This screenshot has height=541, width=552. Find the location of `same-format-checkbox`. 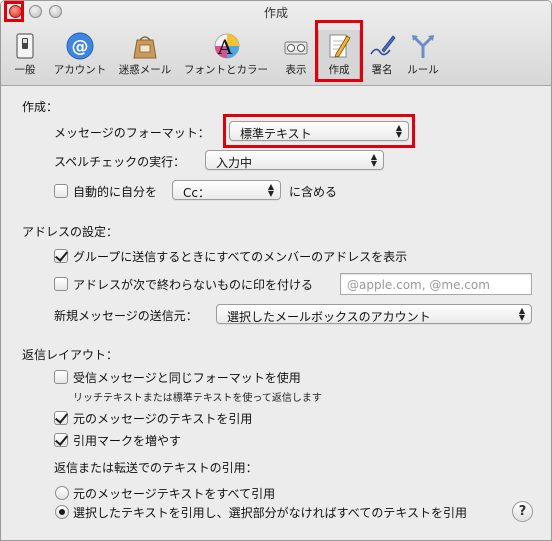

same-format-checkbox is located at coordinates (61, 377).